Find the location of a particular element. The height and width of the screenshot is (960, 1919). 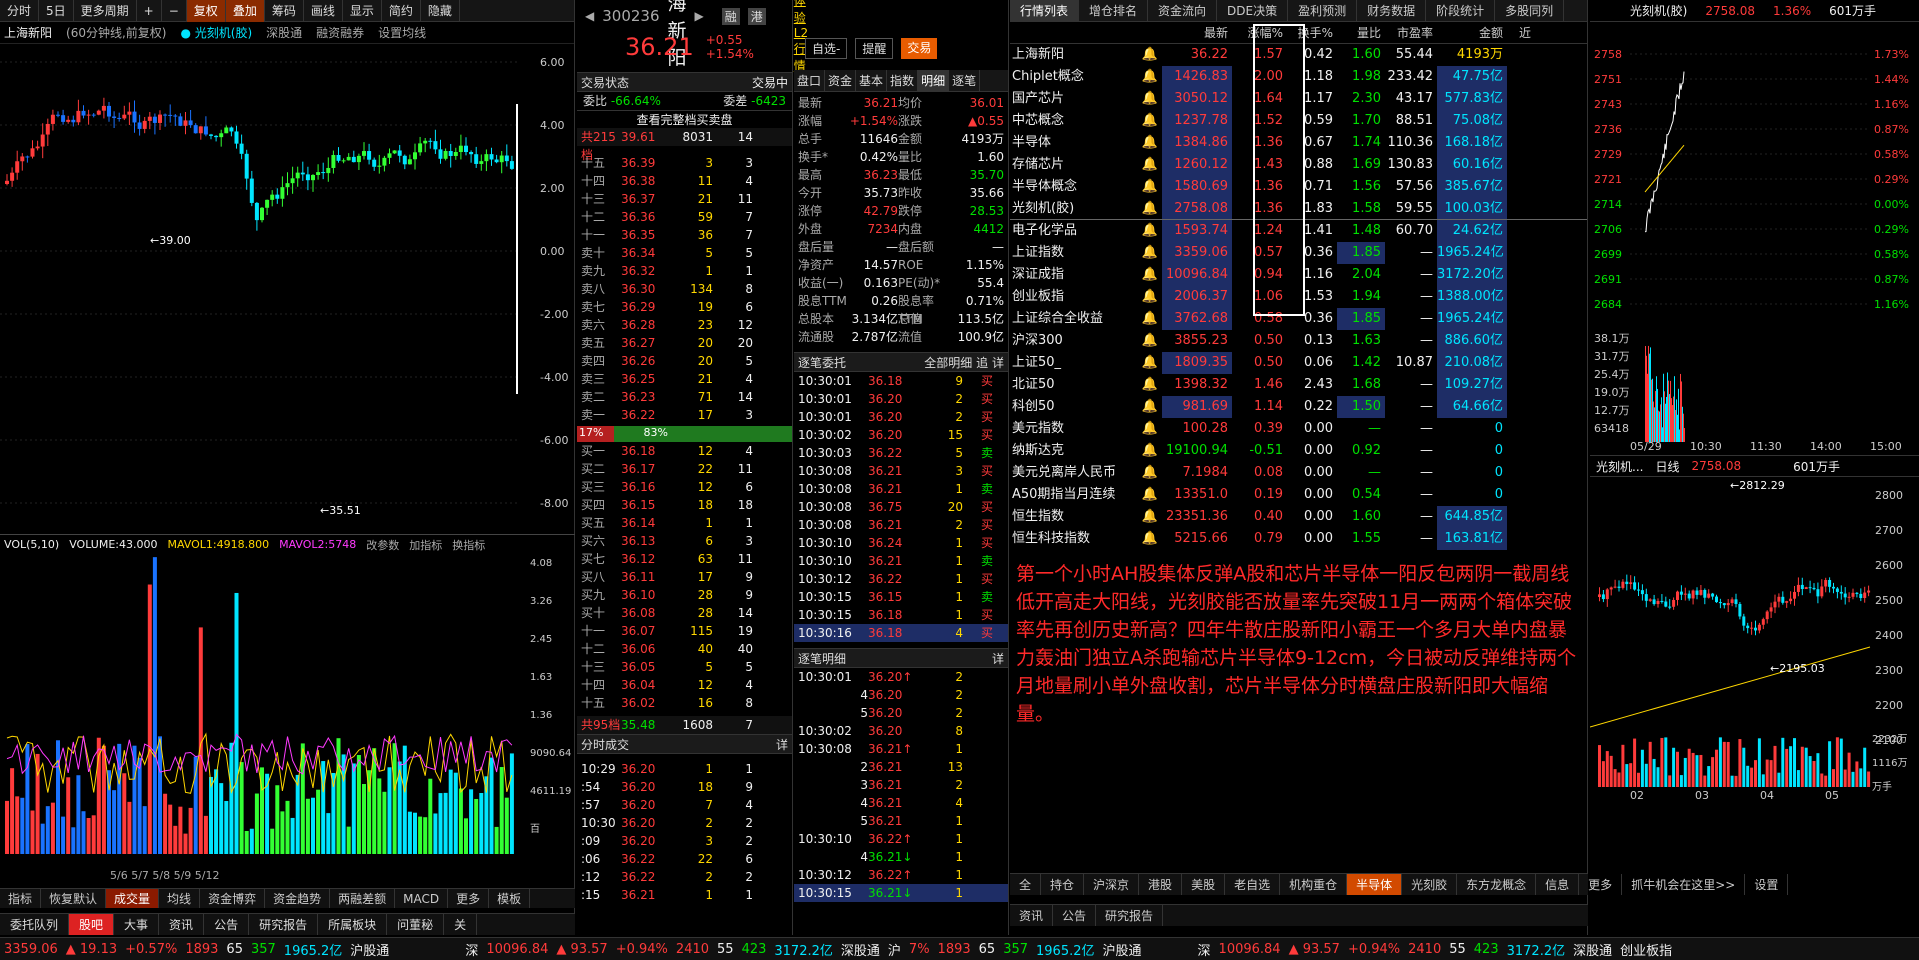

watchlist-tab: 行情列表 is located at coordinates (1045, 10).